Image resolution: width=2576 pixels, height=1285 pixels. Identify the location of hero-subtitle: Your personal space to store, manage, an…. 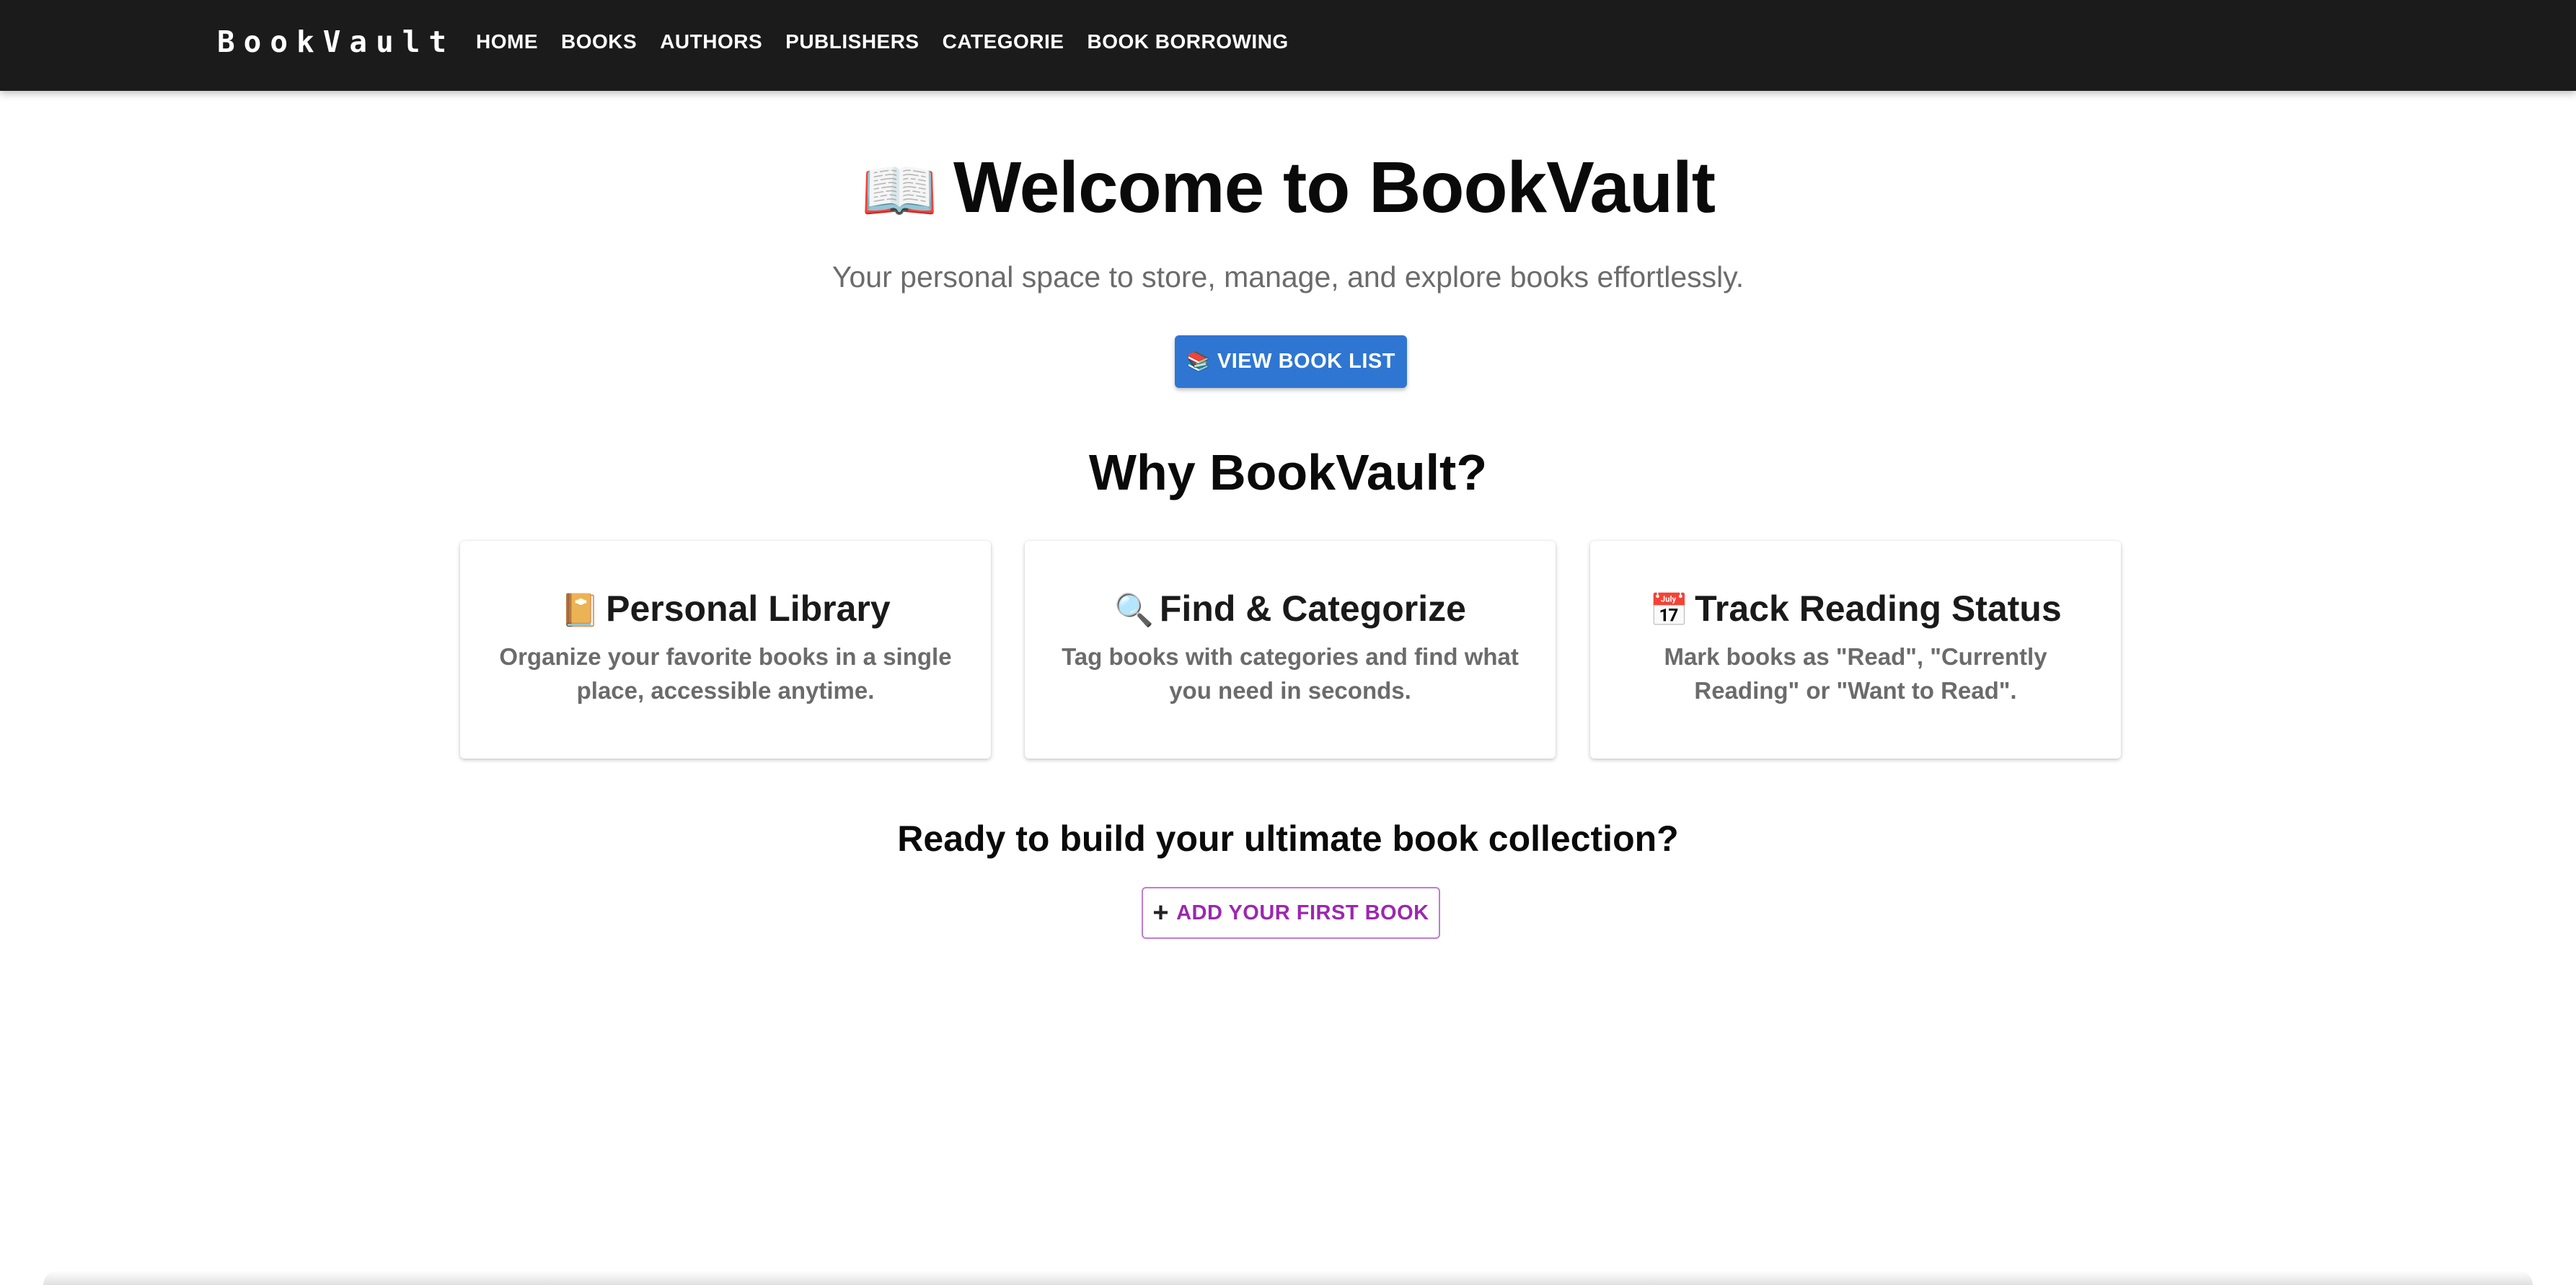
(1288, 276).